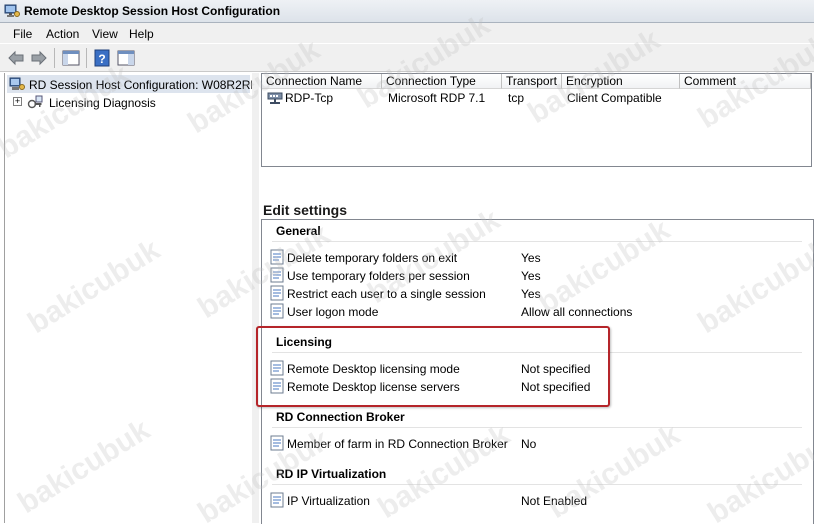 This screenshot has height=531, width=814. What do you see at coordinates (378, 276) in the screenshot?
I see `setting-name: Use temporary folders per session` at bounding box center [378, 276].